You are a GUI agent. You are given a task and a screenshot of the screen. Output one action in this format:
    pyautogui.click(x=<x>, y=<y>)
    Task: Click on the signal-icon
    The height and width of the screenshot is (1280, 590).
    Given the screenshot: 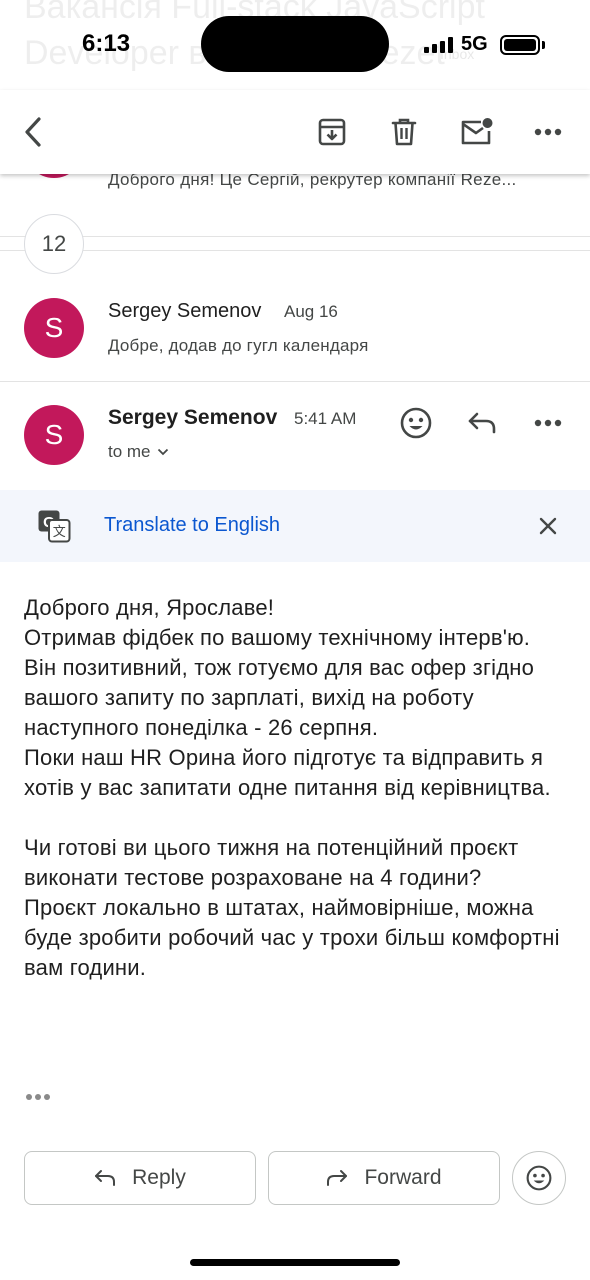 What is the action you would take?
    pyautogui.click(x=439, y=45)
    